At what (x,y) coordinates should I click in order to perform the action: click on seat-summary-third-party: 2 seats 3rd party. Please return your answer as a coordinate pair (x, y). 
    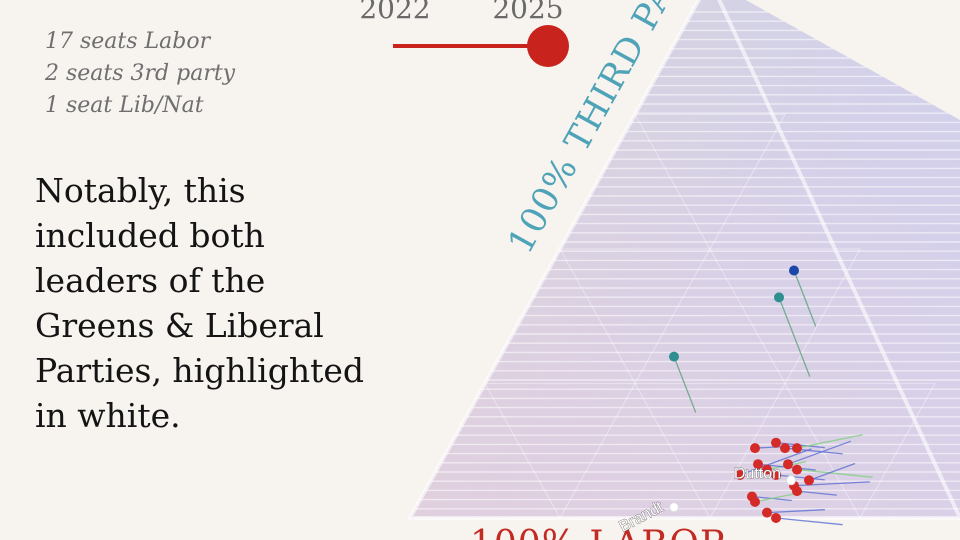
    Looking at the image, I should click on (140, 73).